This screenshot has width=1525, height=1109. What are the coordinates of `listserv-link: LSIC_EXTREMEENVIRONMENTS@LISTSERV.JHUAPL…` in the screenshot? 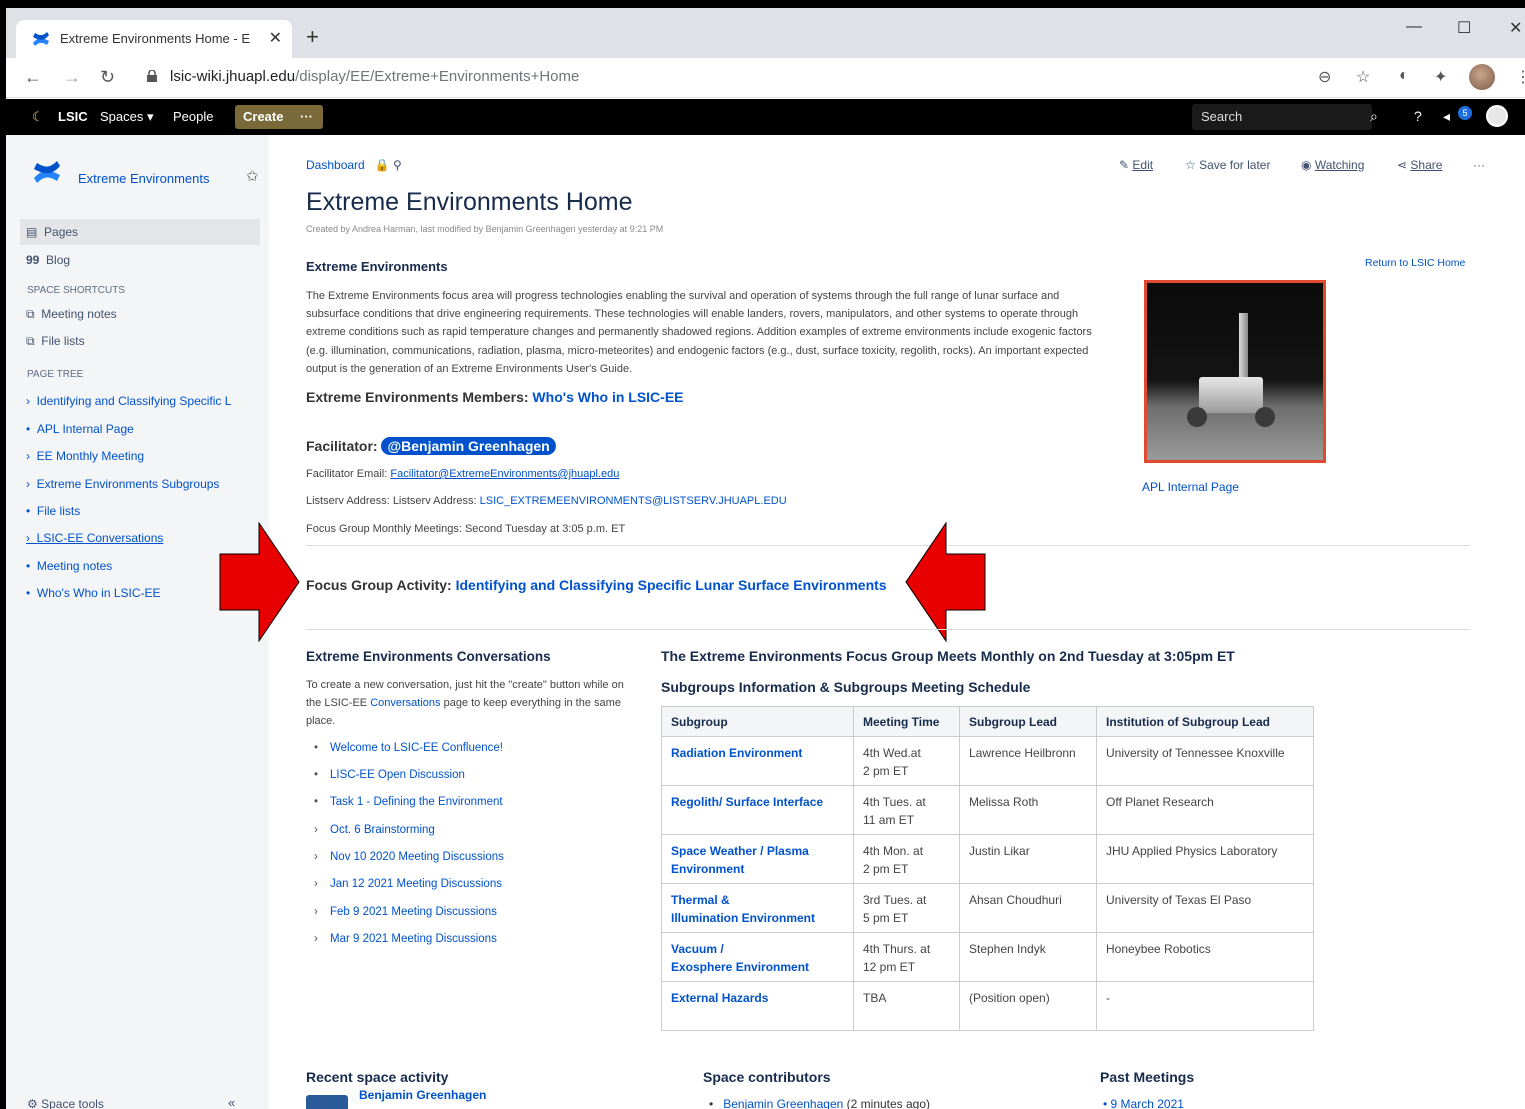 It's located at (633, 501).